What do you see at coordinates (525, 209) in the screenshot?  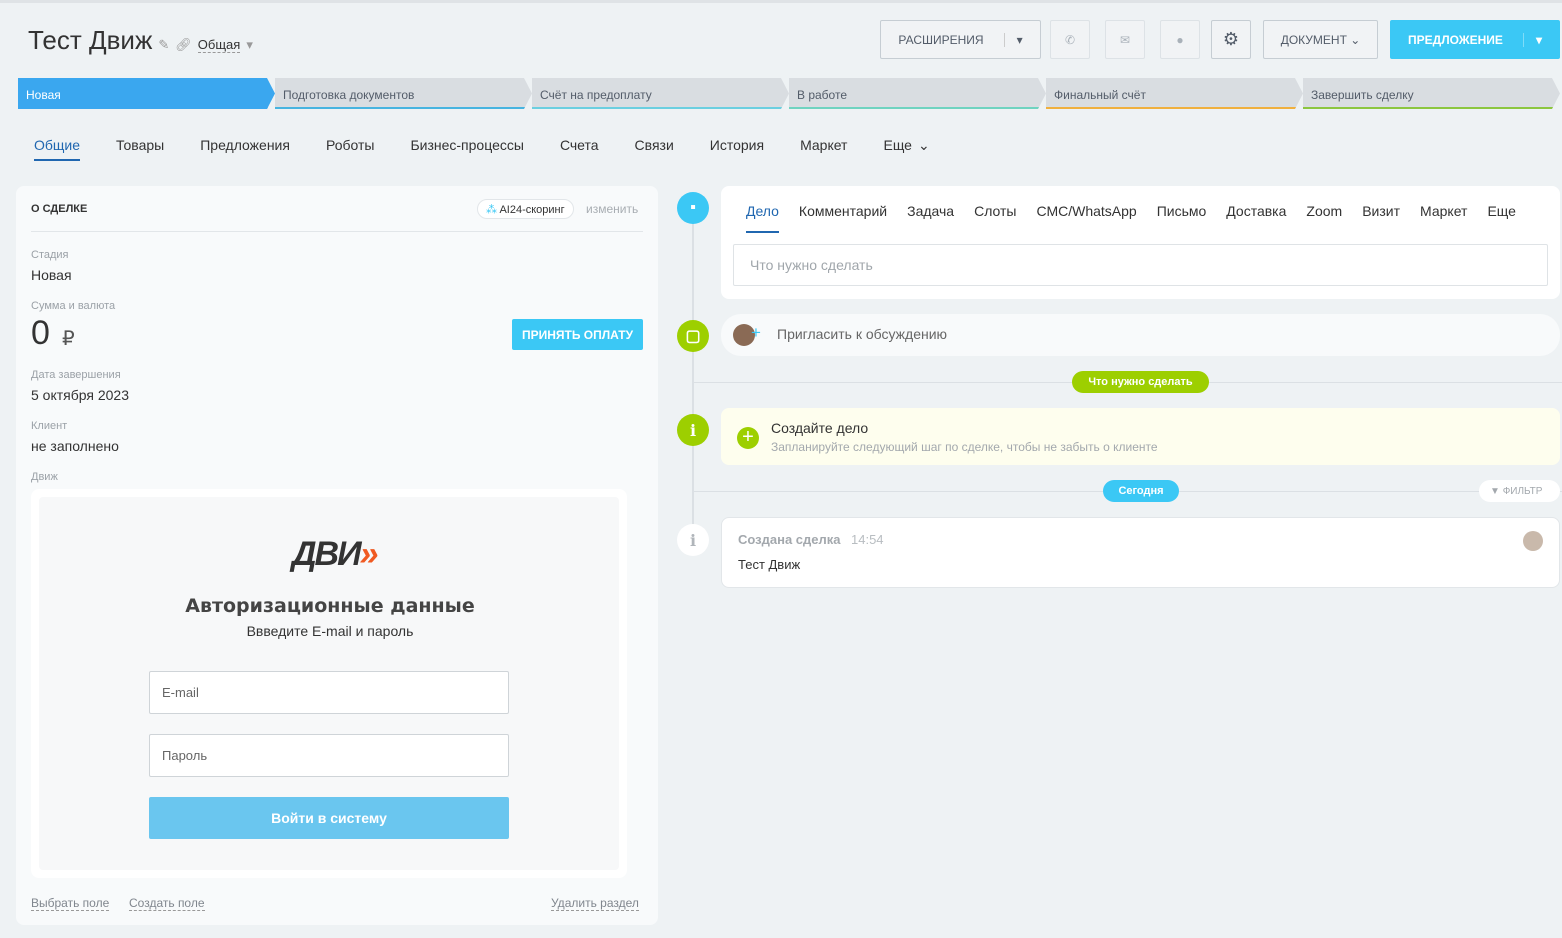 I see `ai-scoring-button: ⁂ AI24-скоринг` at bounding box center [525, 209].